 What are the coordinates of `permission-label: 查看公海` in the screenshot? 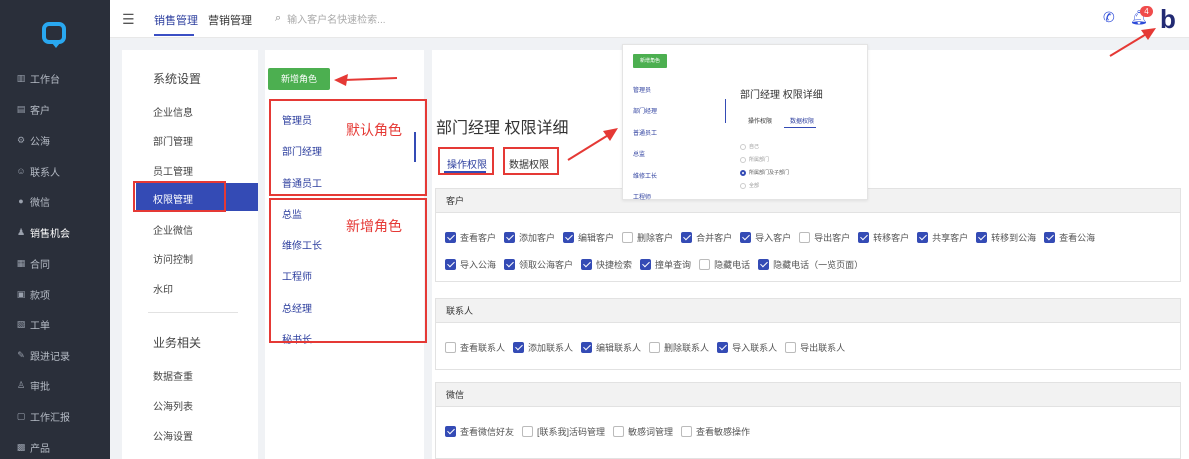 It's located at (1077, 238).